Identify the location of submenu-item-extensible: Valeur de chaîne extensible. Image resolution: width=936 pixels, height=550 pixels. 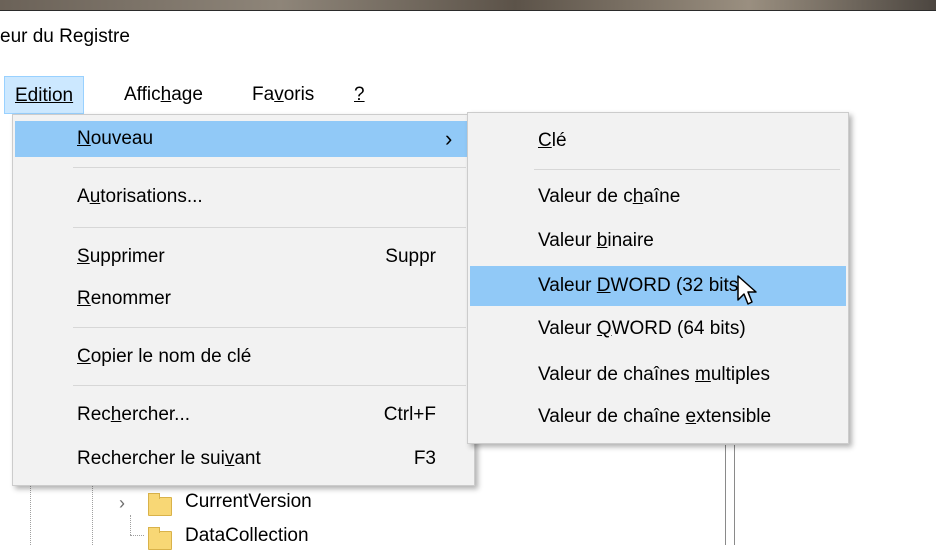
(658, 417).